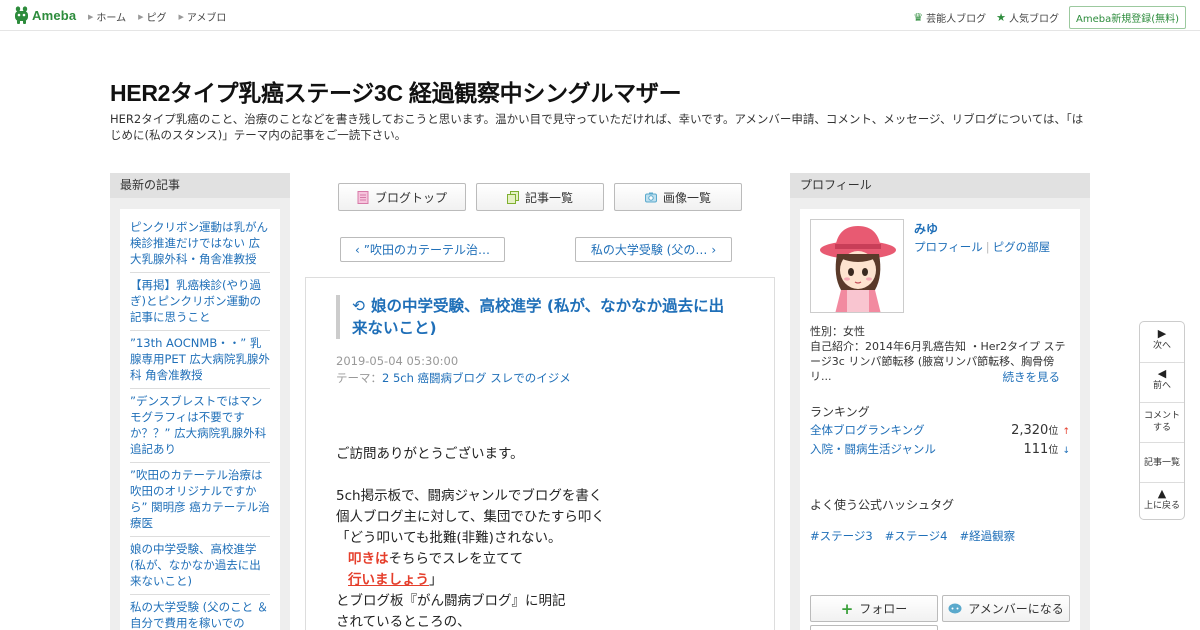 This screenshot has width=1200, height=630. I want to click on article-theme: テーマ：2 5ch 癌闘病ブログ スレでのイジメ, so click(453, 378).